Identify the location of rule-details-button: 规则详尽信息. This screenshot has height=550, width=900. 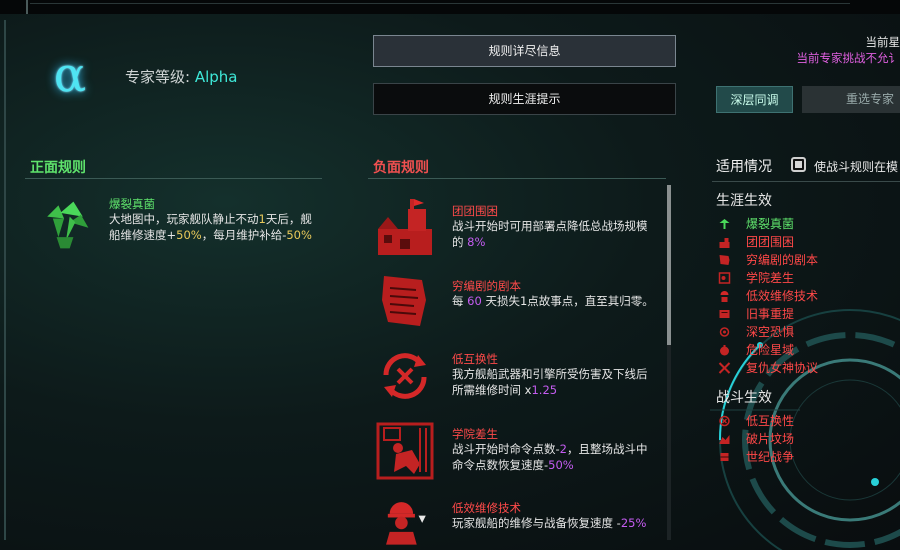
(524, 51).